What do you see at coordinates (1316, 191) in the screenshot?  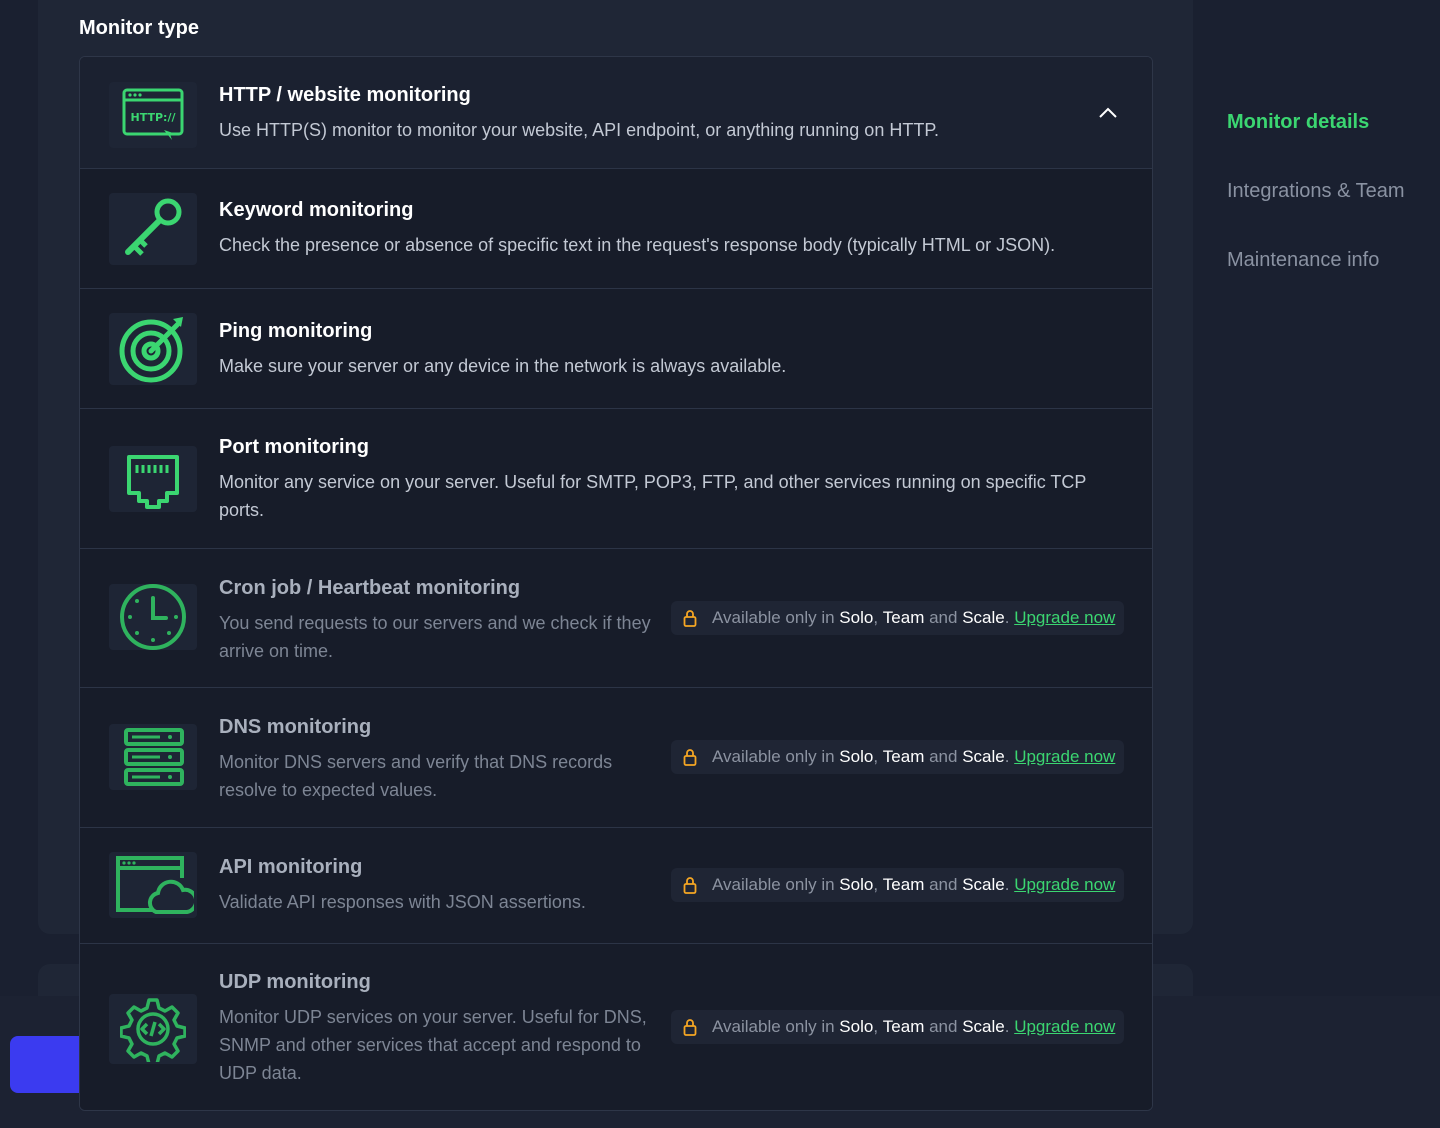 I see `nav-integrations-team: Integrations & Team` at bounding box center [1316, 191].